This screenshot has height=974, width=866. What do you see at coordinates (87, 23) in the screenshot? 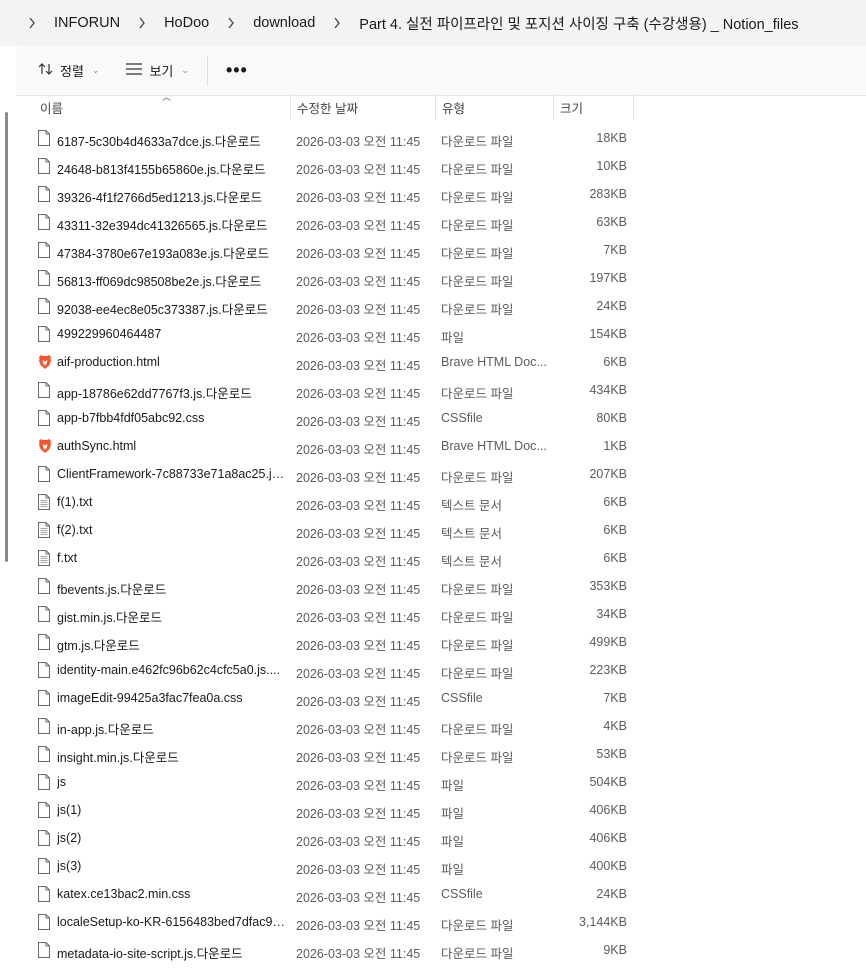
I see `breadcrumb-item: INFORUN` at bounding box center [87, 23].